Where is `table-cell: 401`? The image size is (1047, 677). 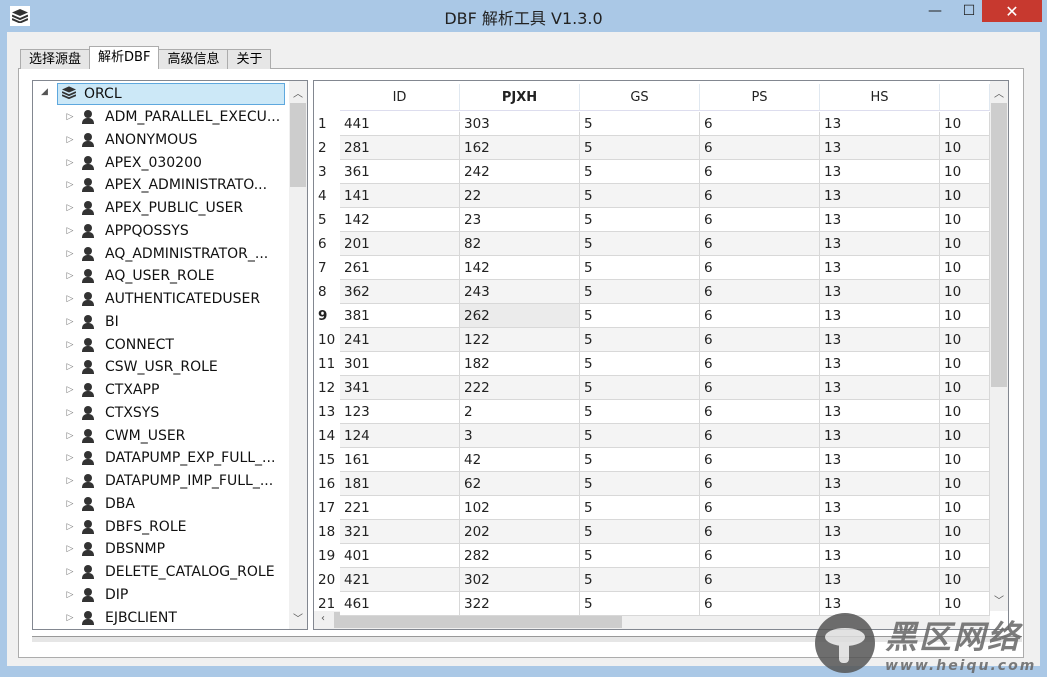 table-cell: 401 is located at coordinates (400, 556).